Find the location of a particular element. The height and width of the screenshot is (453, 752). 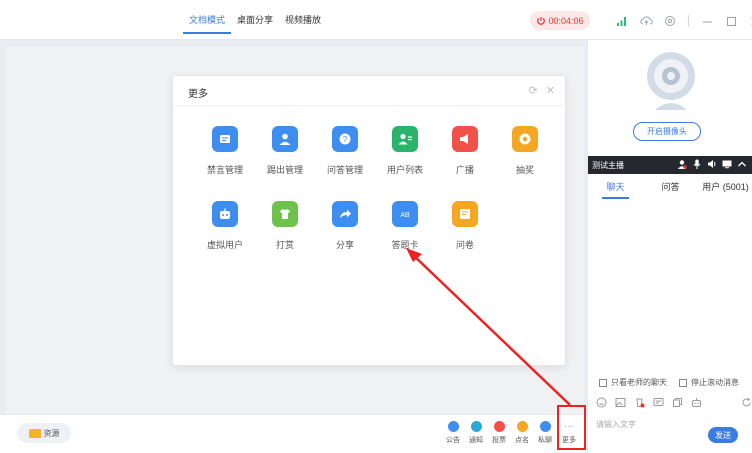

more-item-label: 答题卡 is located at coordinates (405, 245).